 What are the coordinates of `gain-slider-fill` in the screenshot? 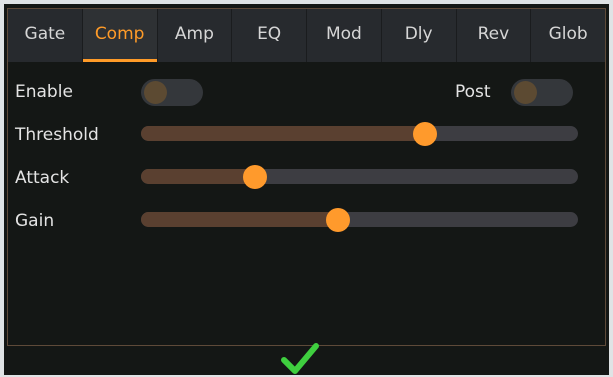 It's located at (239, 219).